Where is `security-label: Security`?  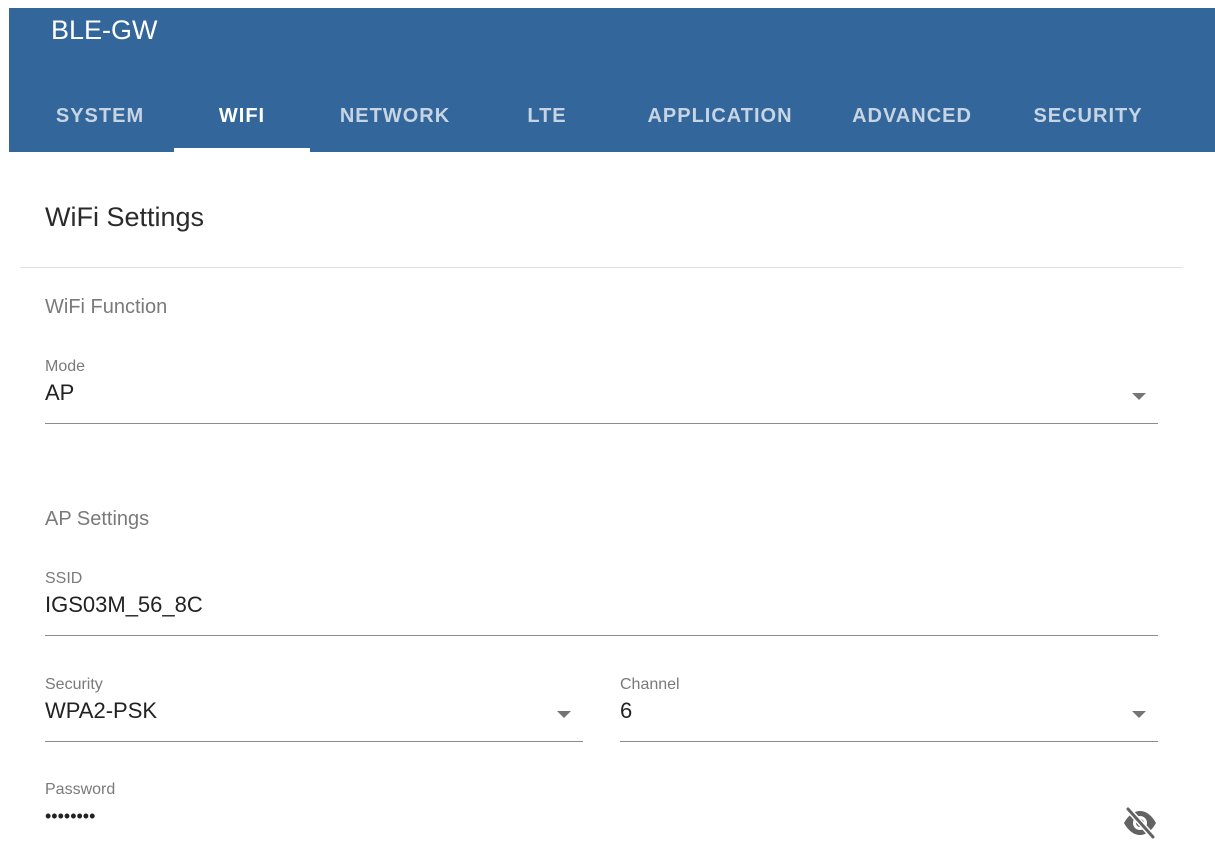 security-label: Security is located at coordinates (74, 684).